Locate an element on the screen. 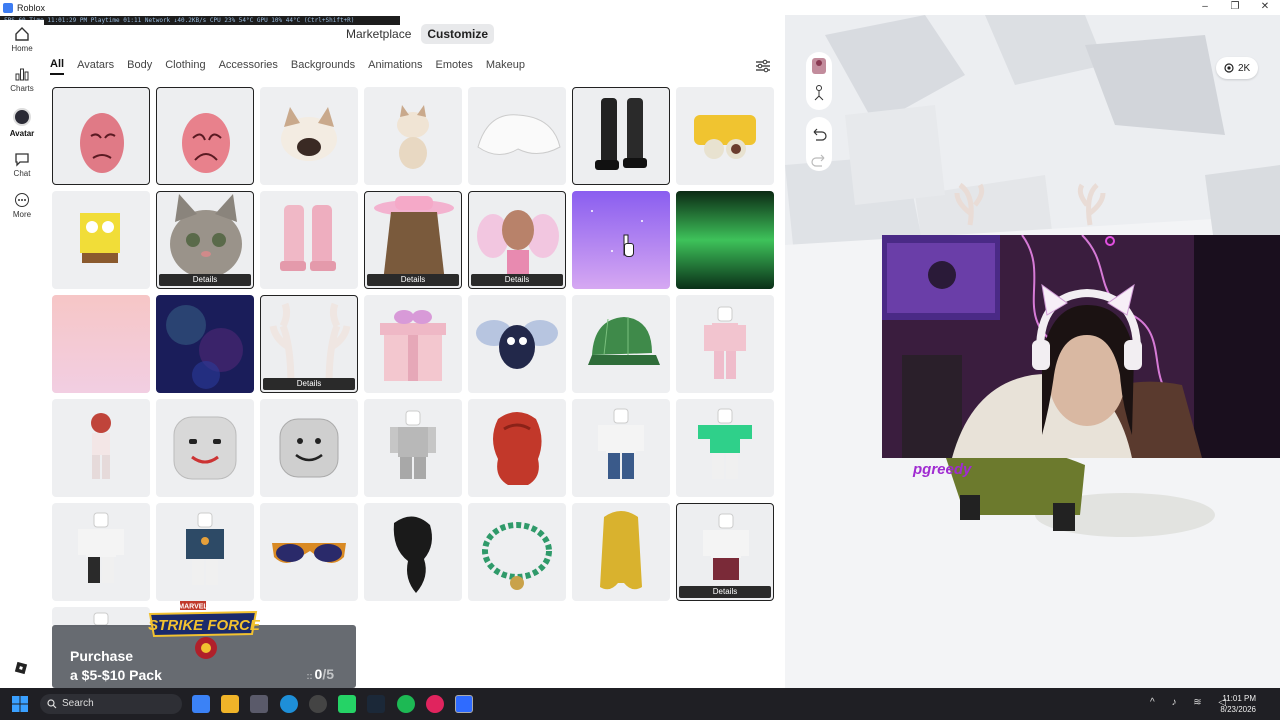  taskbar-obs-icon is located at coordinates (318, 704).